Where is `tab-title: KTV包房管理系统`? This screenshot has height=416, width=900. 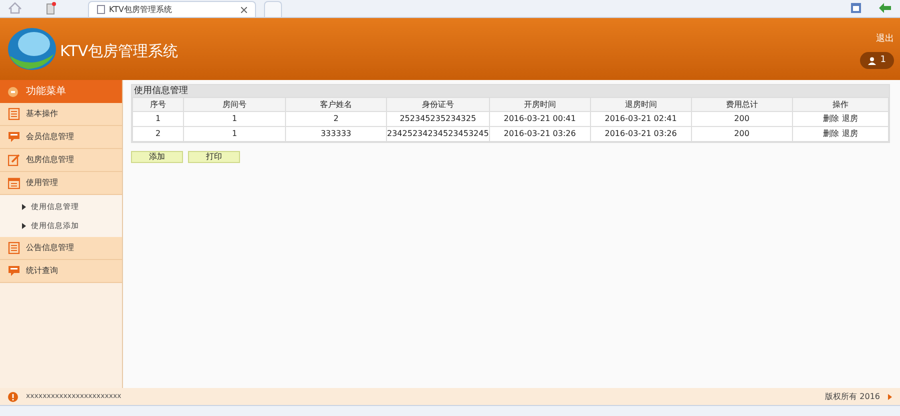 tab-title: KTV包房管理系统 is located at coordinates (141, 10).